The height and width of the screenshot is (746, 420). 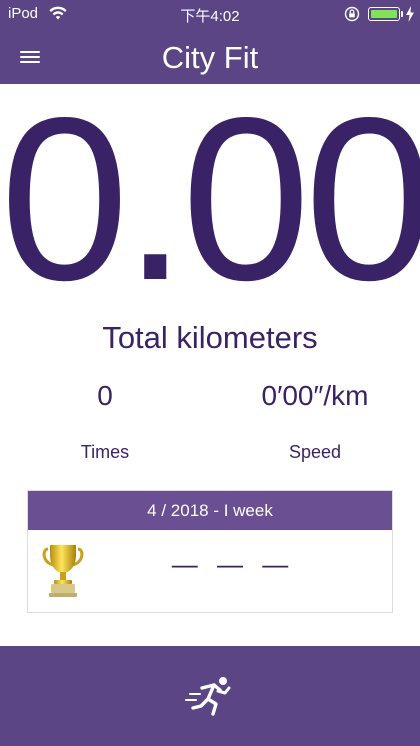 What do you see at coordinates (105, 395) in the screenshot?
I see `times-value: 0` at bounding box center [105, 395].